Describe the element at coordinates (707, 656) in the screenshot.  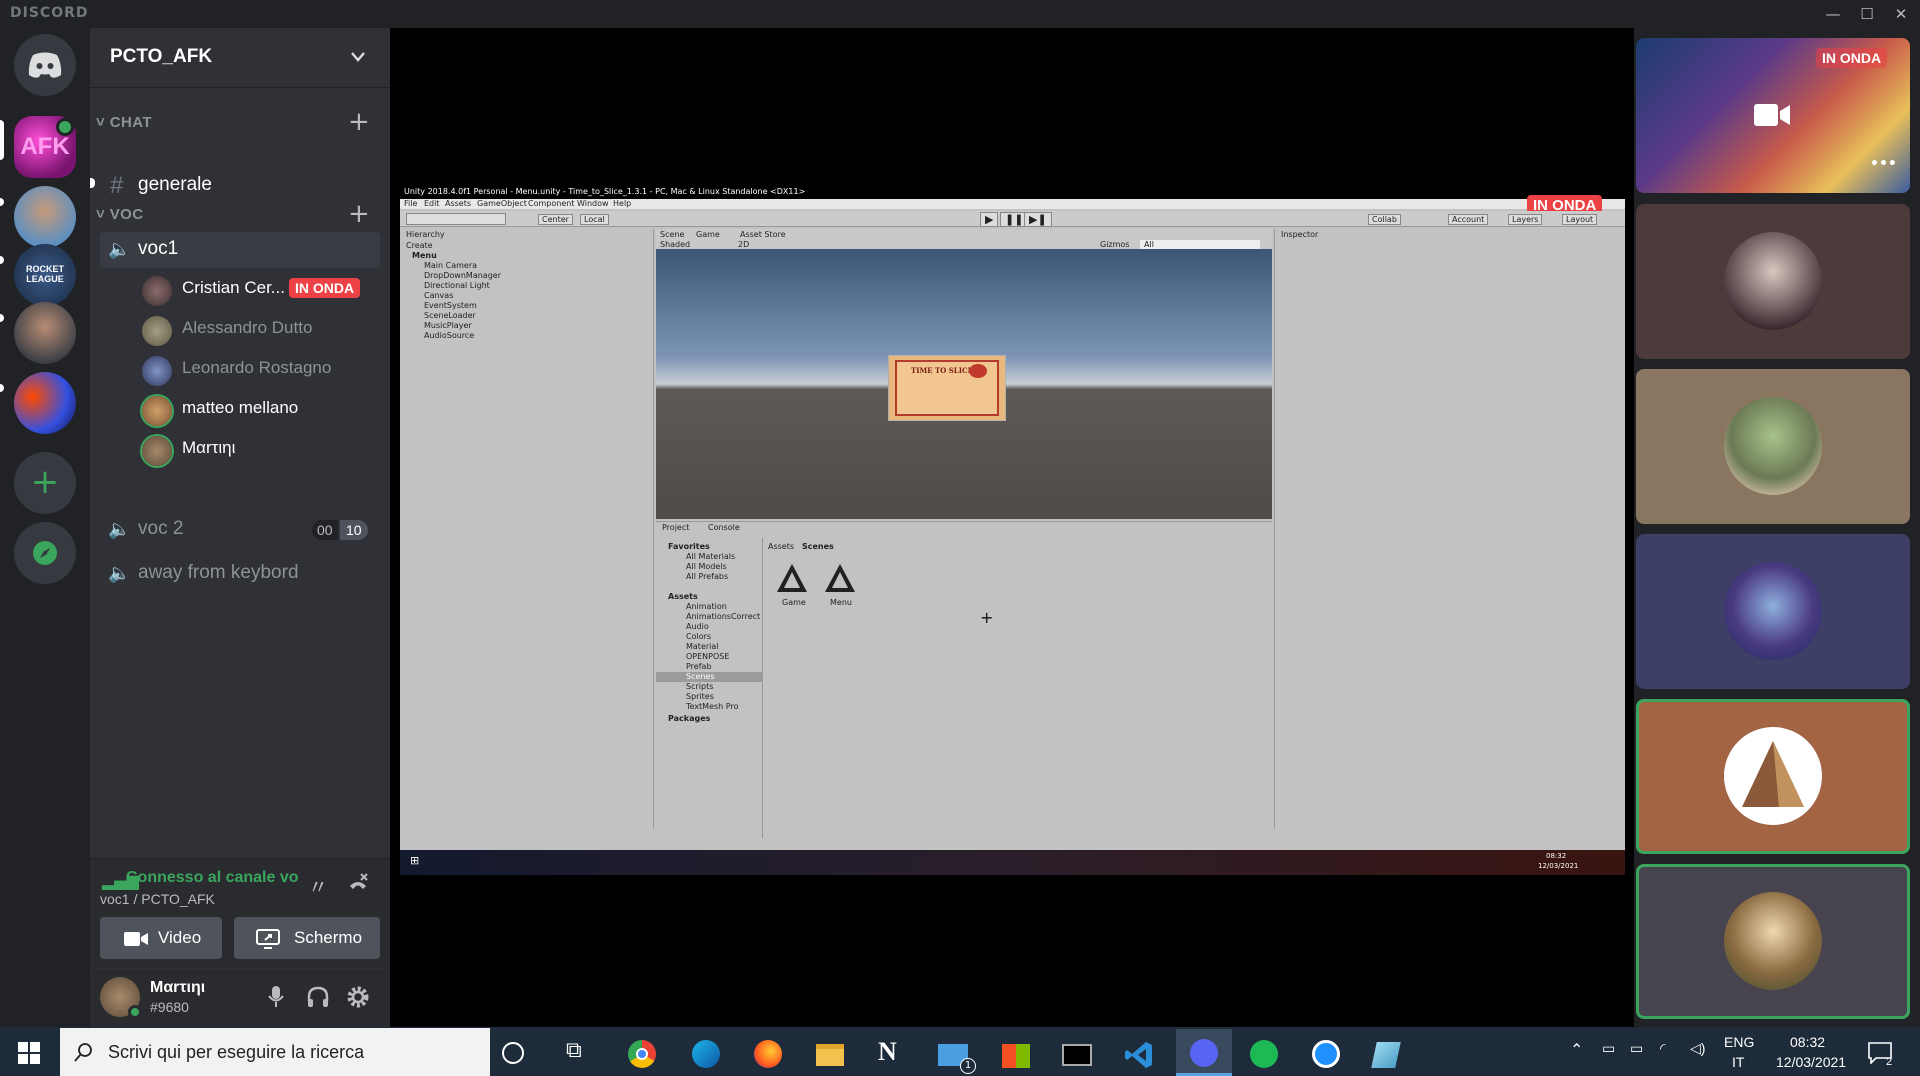
I see `asset-folder: OPENPOSE` at that location.